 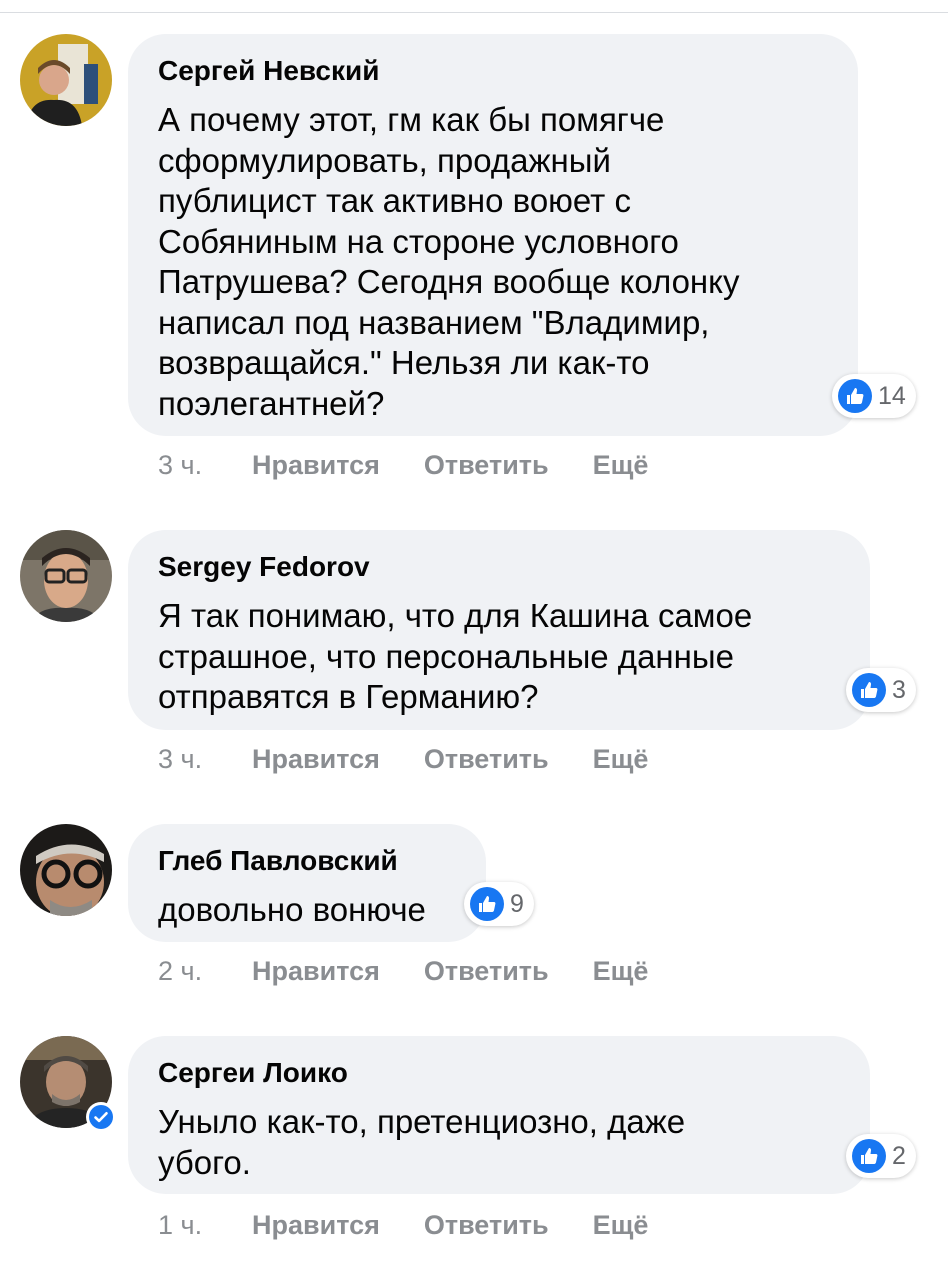 I want to click on avatar-sergey-nevsky, so click(x=66, y=80).